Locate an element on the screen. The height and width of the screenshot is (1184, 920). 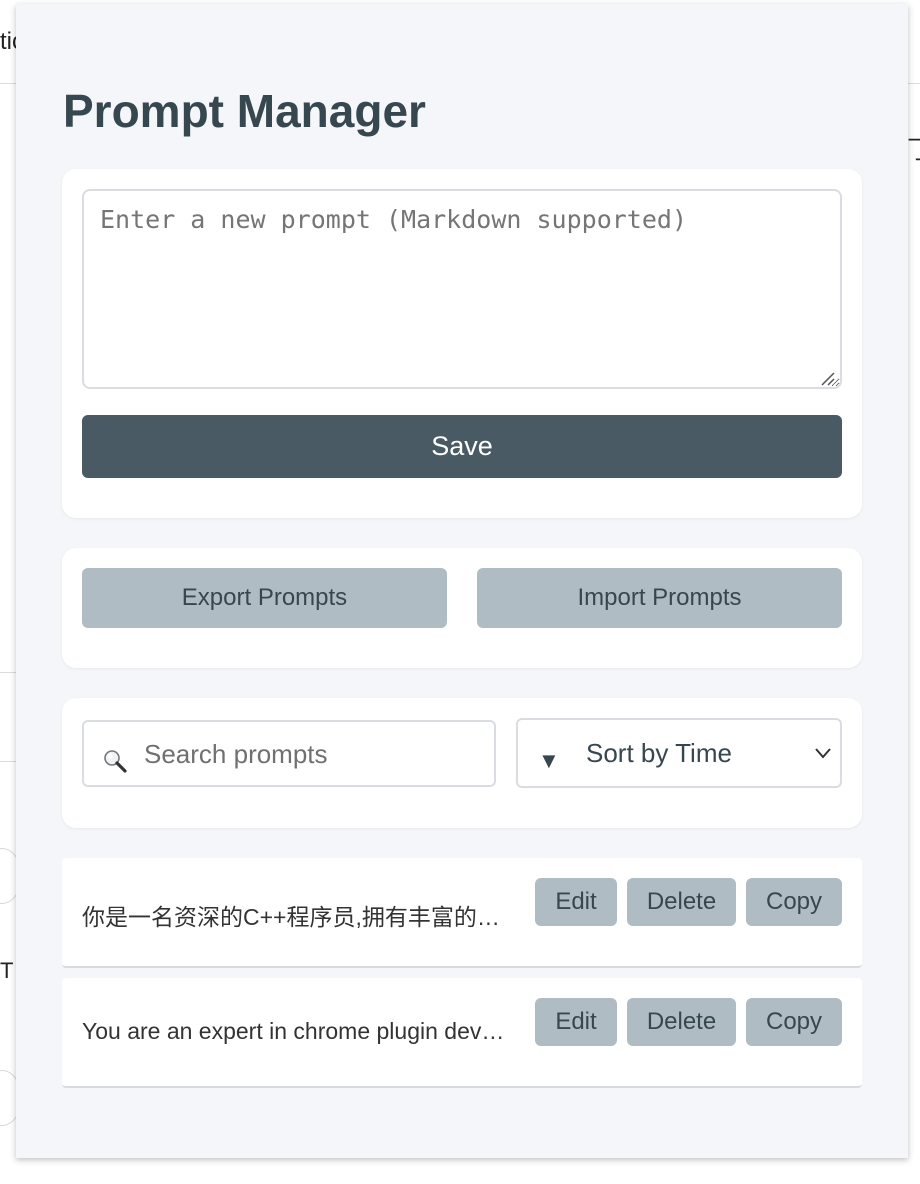
sort-selected-label: Sort by Time is located at coordinates (659, 753).